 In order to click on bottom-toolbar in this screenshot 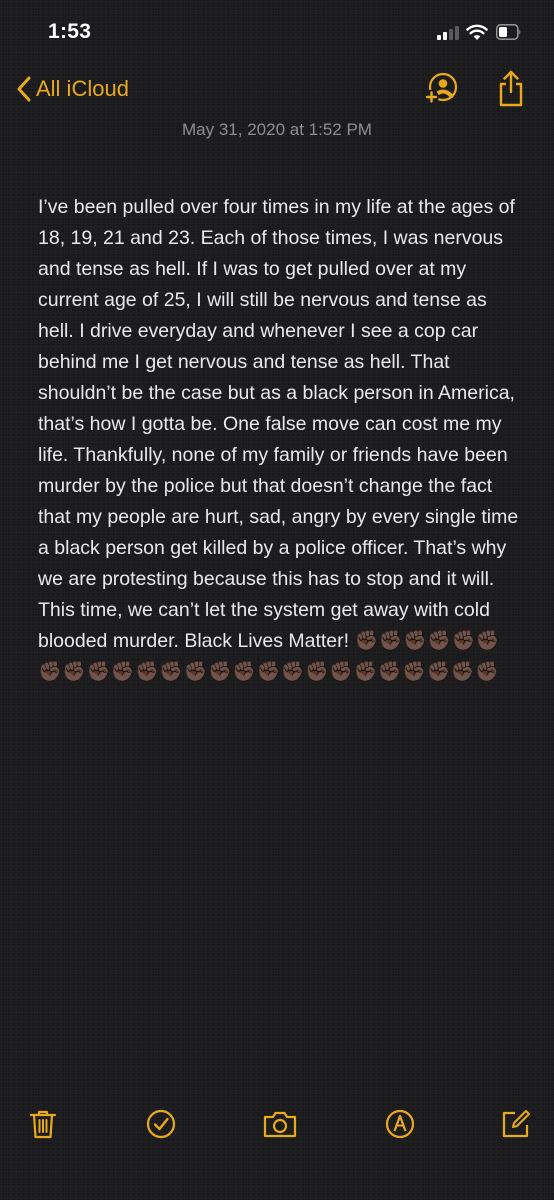, I will do `click(277, 1125)`.